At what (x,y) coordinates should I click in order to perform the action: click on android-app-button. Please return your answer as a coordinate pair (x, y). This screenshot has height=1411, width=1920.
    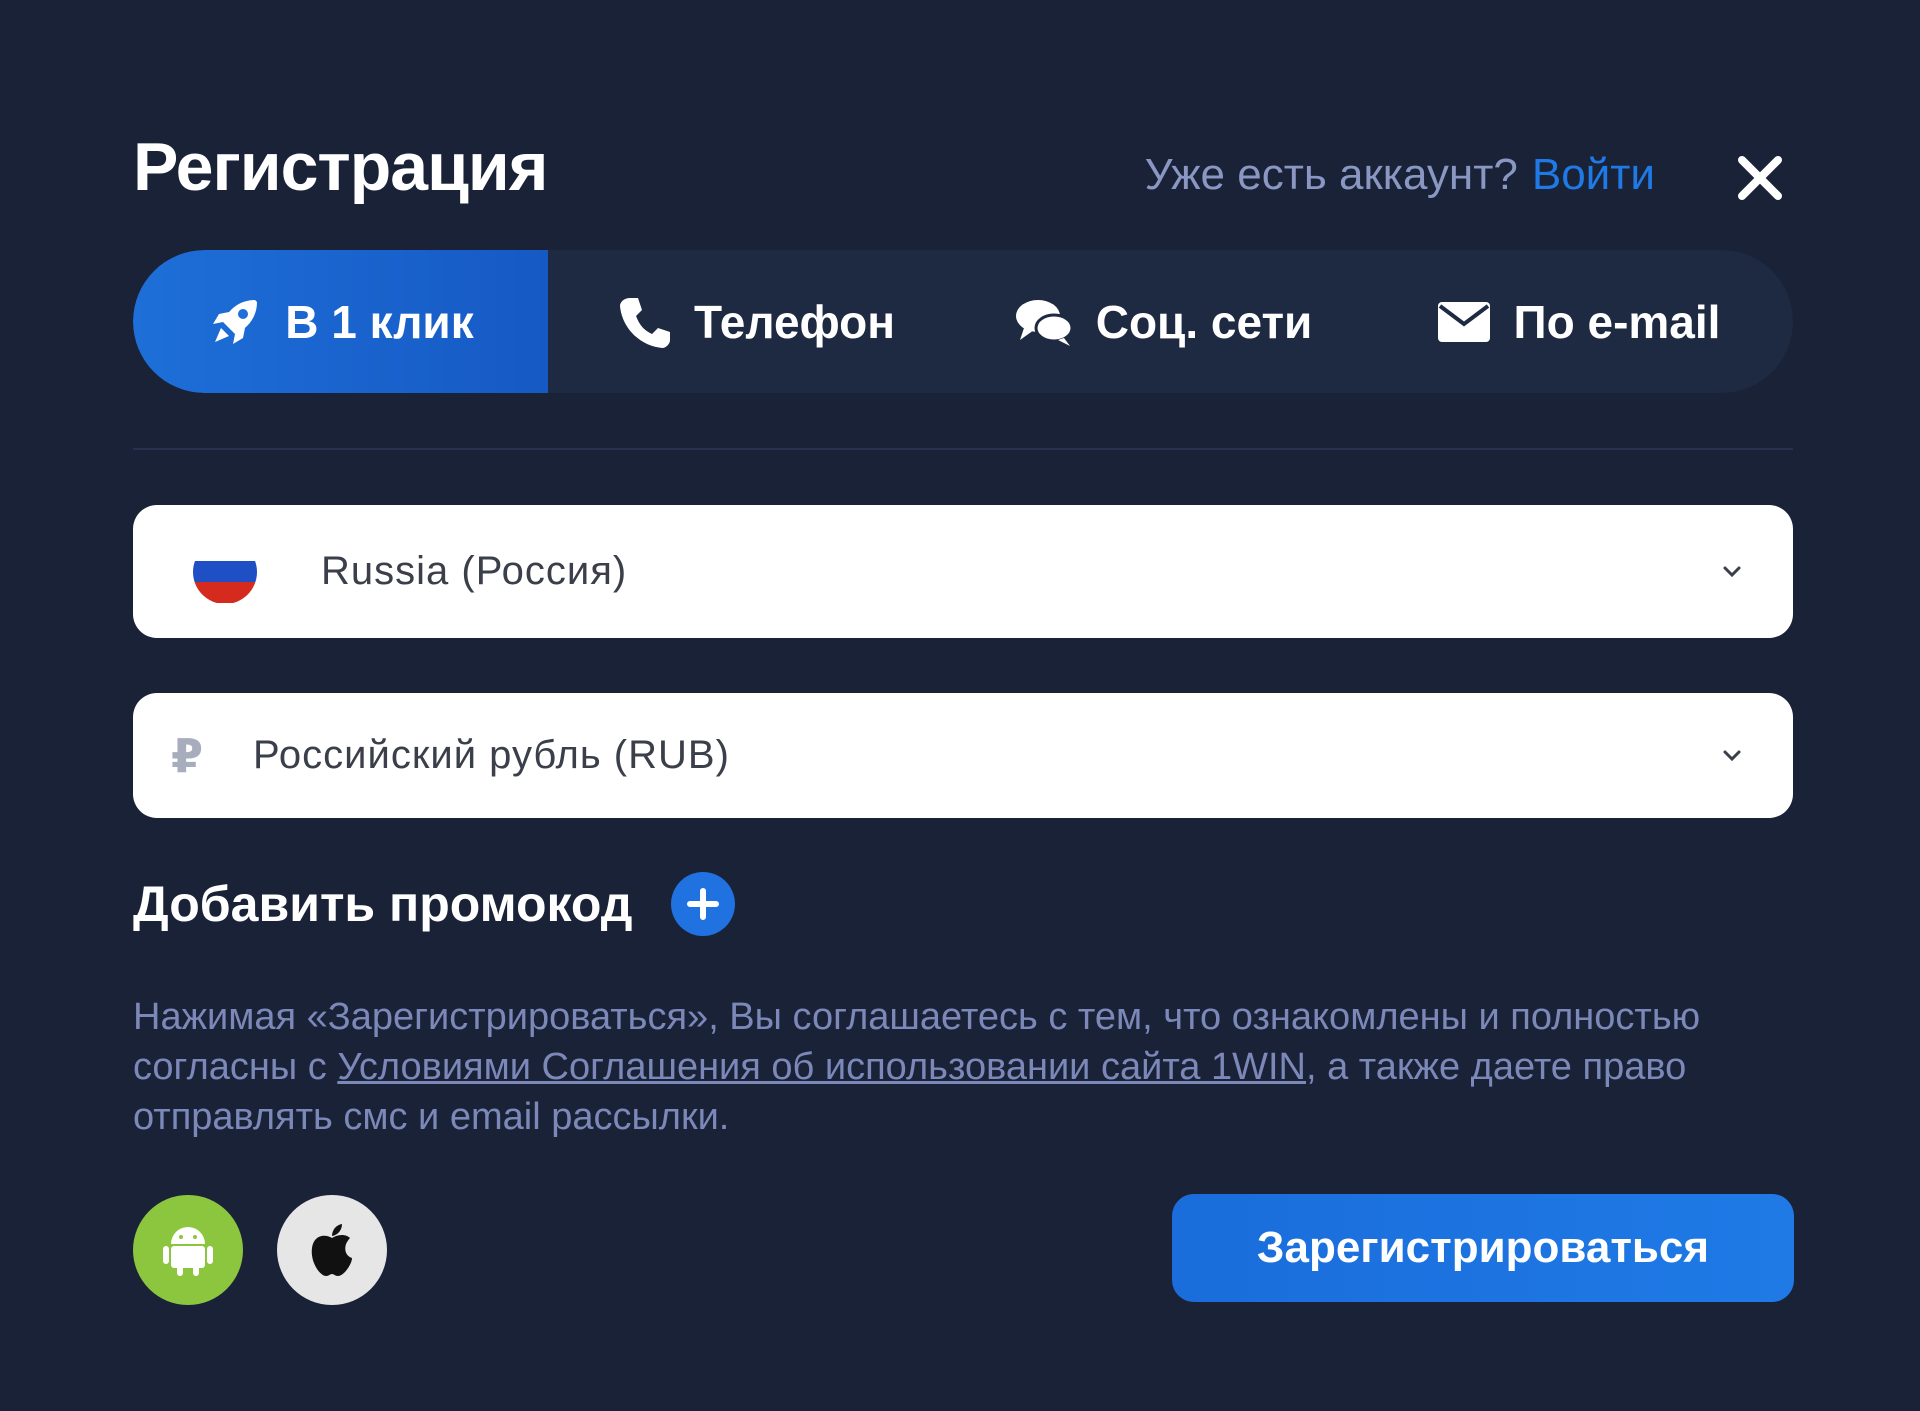
    Looking at the image, I should click on (188, 1250).